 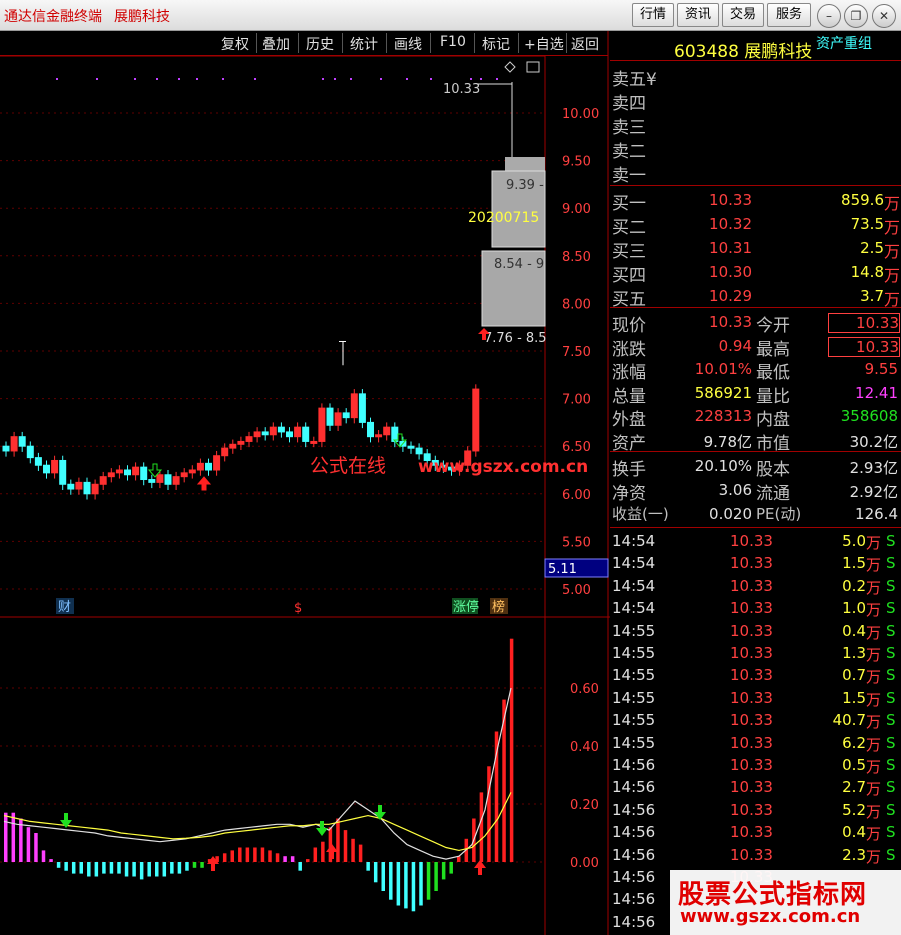 I want to click on tick-row: 14:54 10.33 5.0 万 S, so click(x=755, y=543).